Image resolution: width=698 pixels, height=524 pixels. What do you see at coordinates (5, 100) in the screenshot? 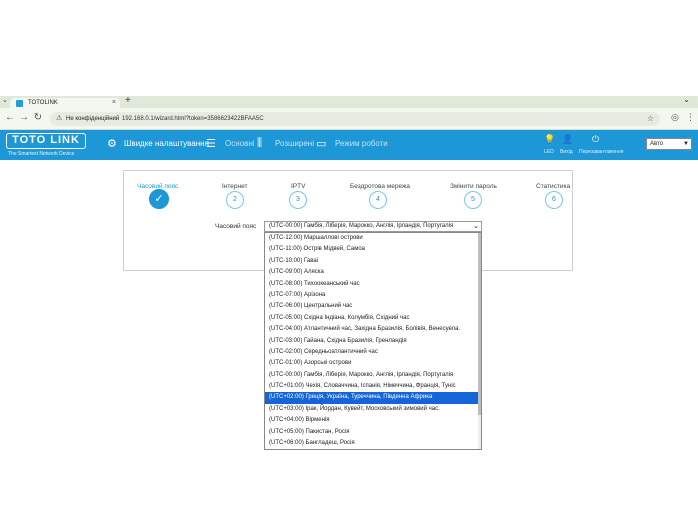
I see `tab-search-icon: ⌄` at bounding box center [5, 100].